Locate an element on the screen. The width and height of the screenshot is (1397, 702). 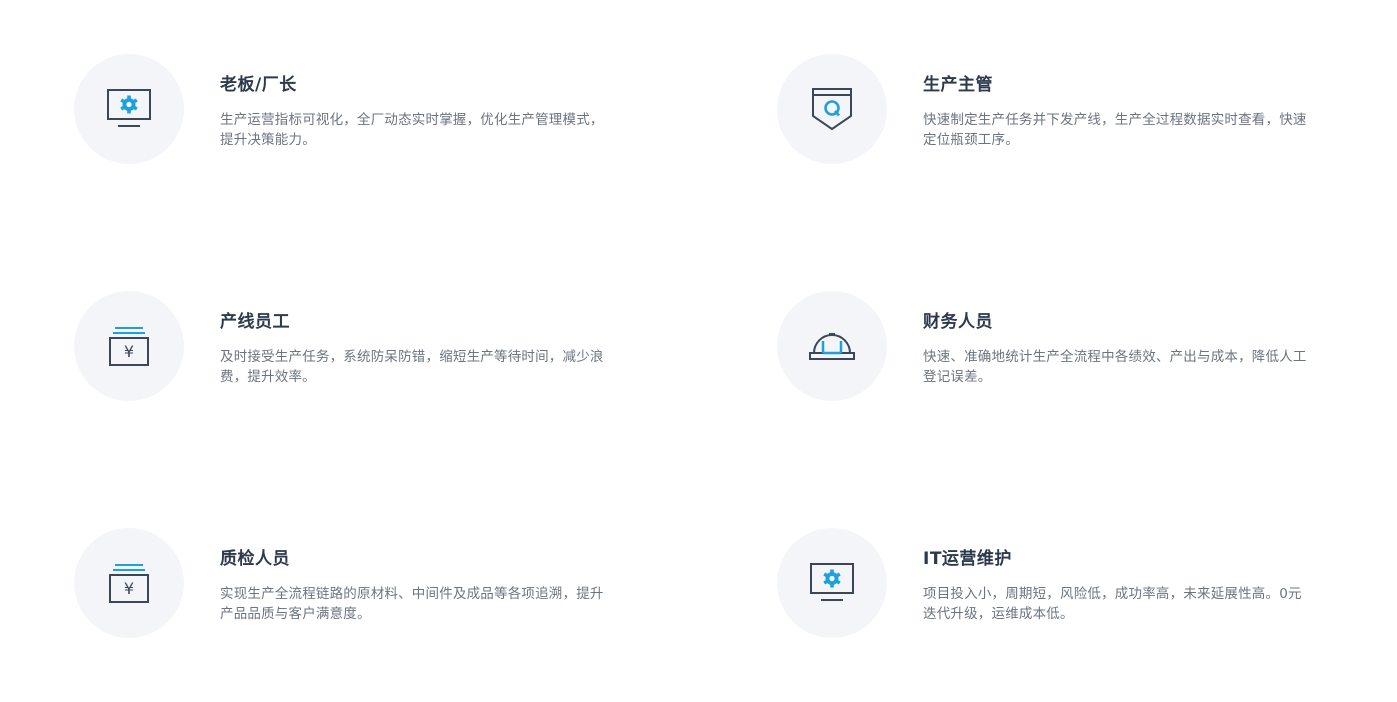
role-description: 项目投入小，周期短，风险低，成功率高，未来延展性高。0元迭代升级，运维成本低。 is located at coordinates (1112, 604).